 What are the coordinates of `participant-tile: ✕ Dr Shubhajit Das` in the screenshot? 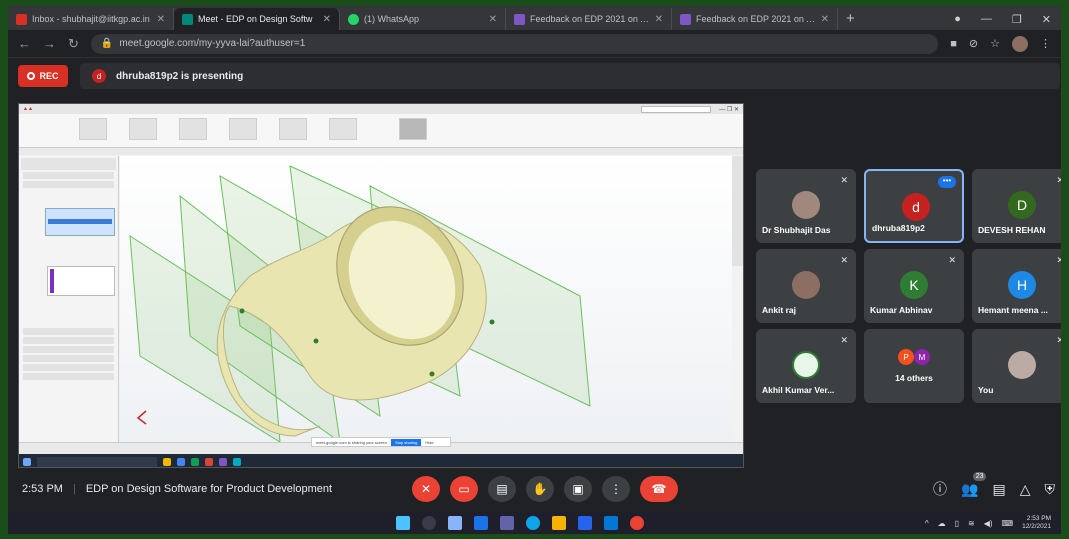 It's located at (806, 206).